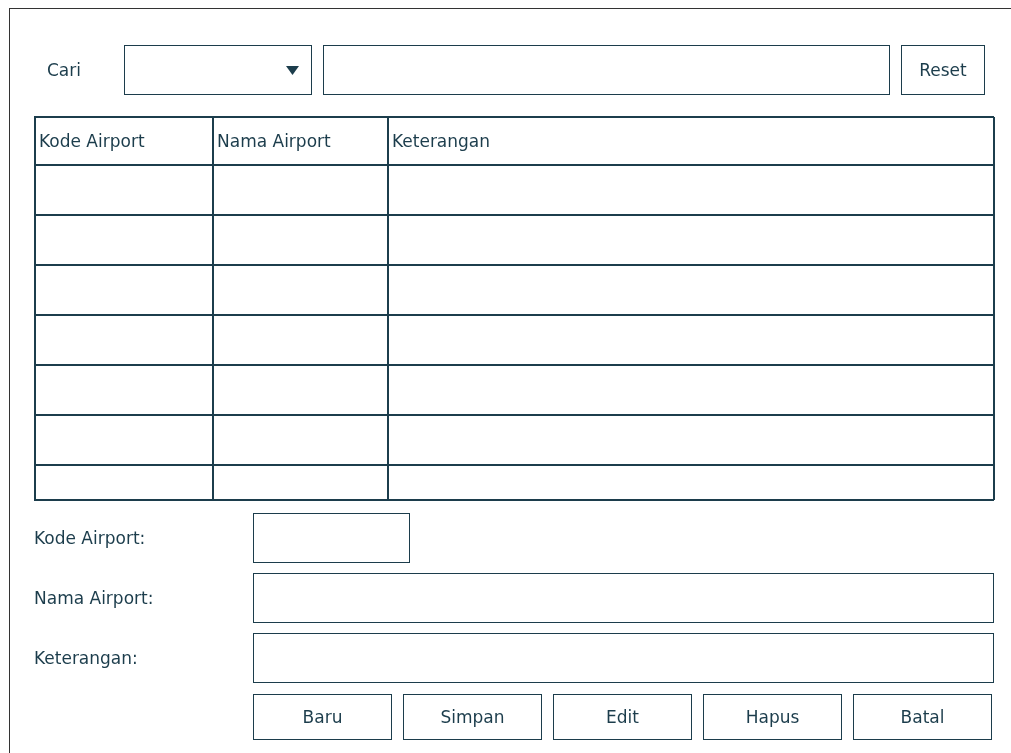 The image size is (1011, 753). Describe the element at coordinates (90, 537) in the screenshot. I see `field-label: Kode Airport:` at that location.